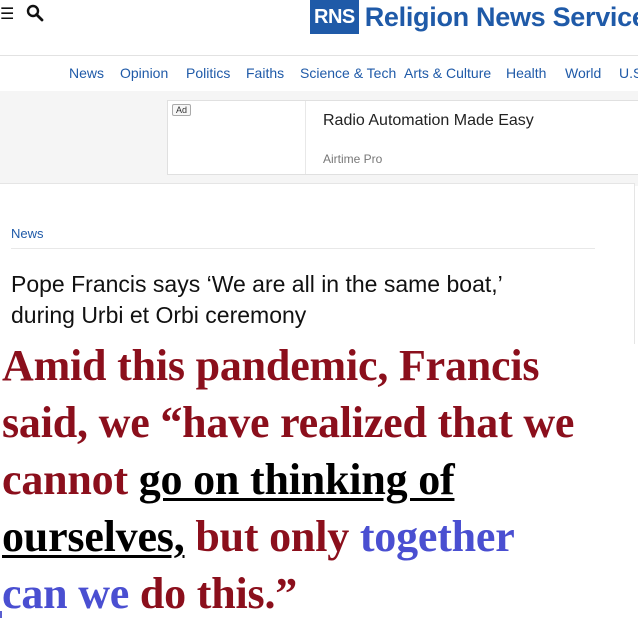 The image size is (638, 622). I want to click on nav-item-health: Health, so click(526, 73).